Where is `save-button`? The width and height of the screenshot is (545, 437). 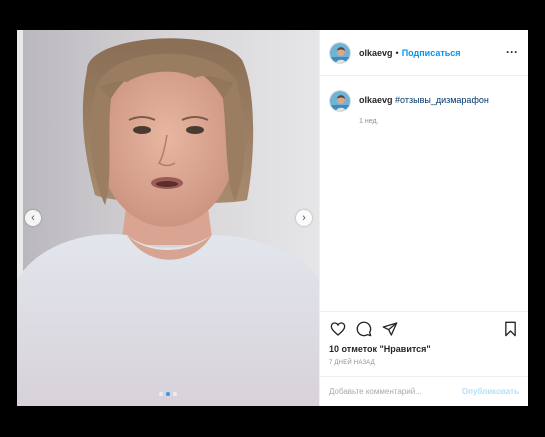
save-button is located at coordinates (510, 329).